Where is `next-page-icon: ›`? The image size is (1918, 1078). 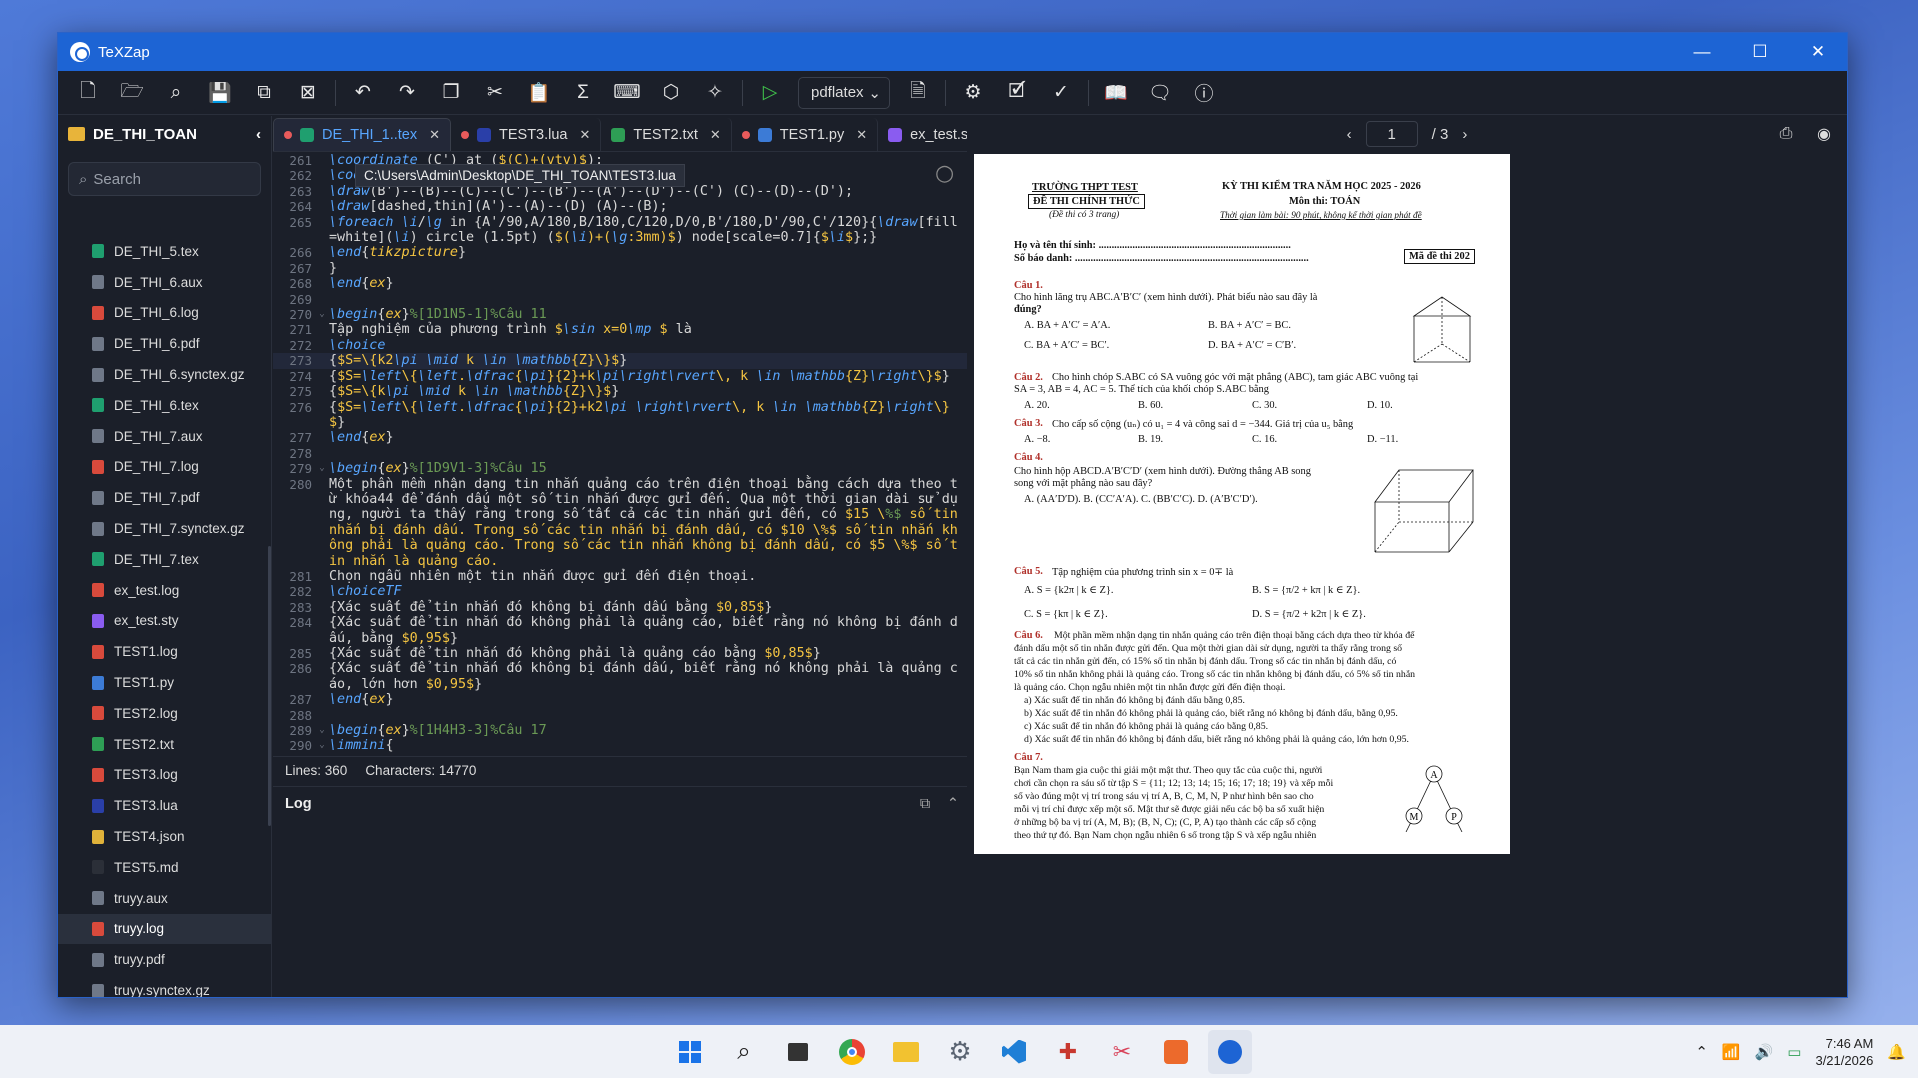 next-page-icon: › is located at coordinates (1464, 134).